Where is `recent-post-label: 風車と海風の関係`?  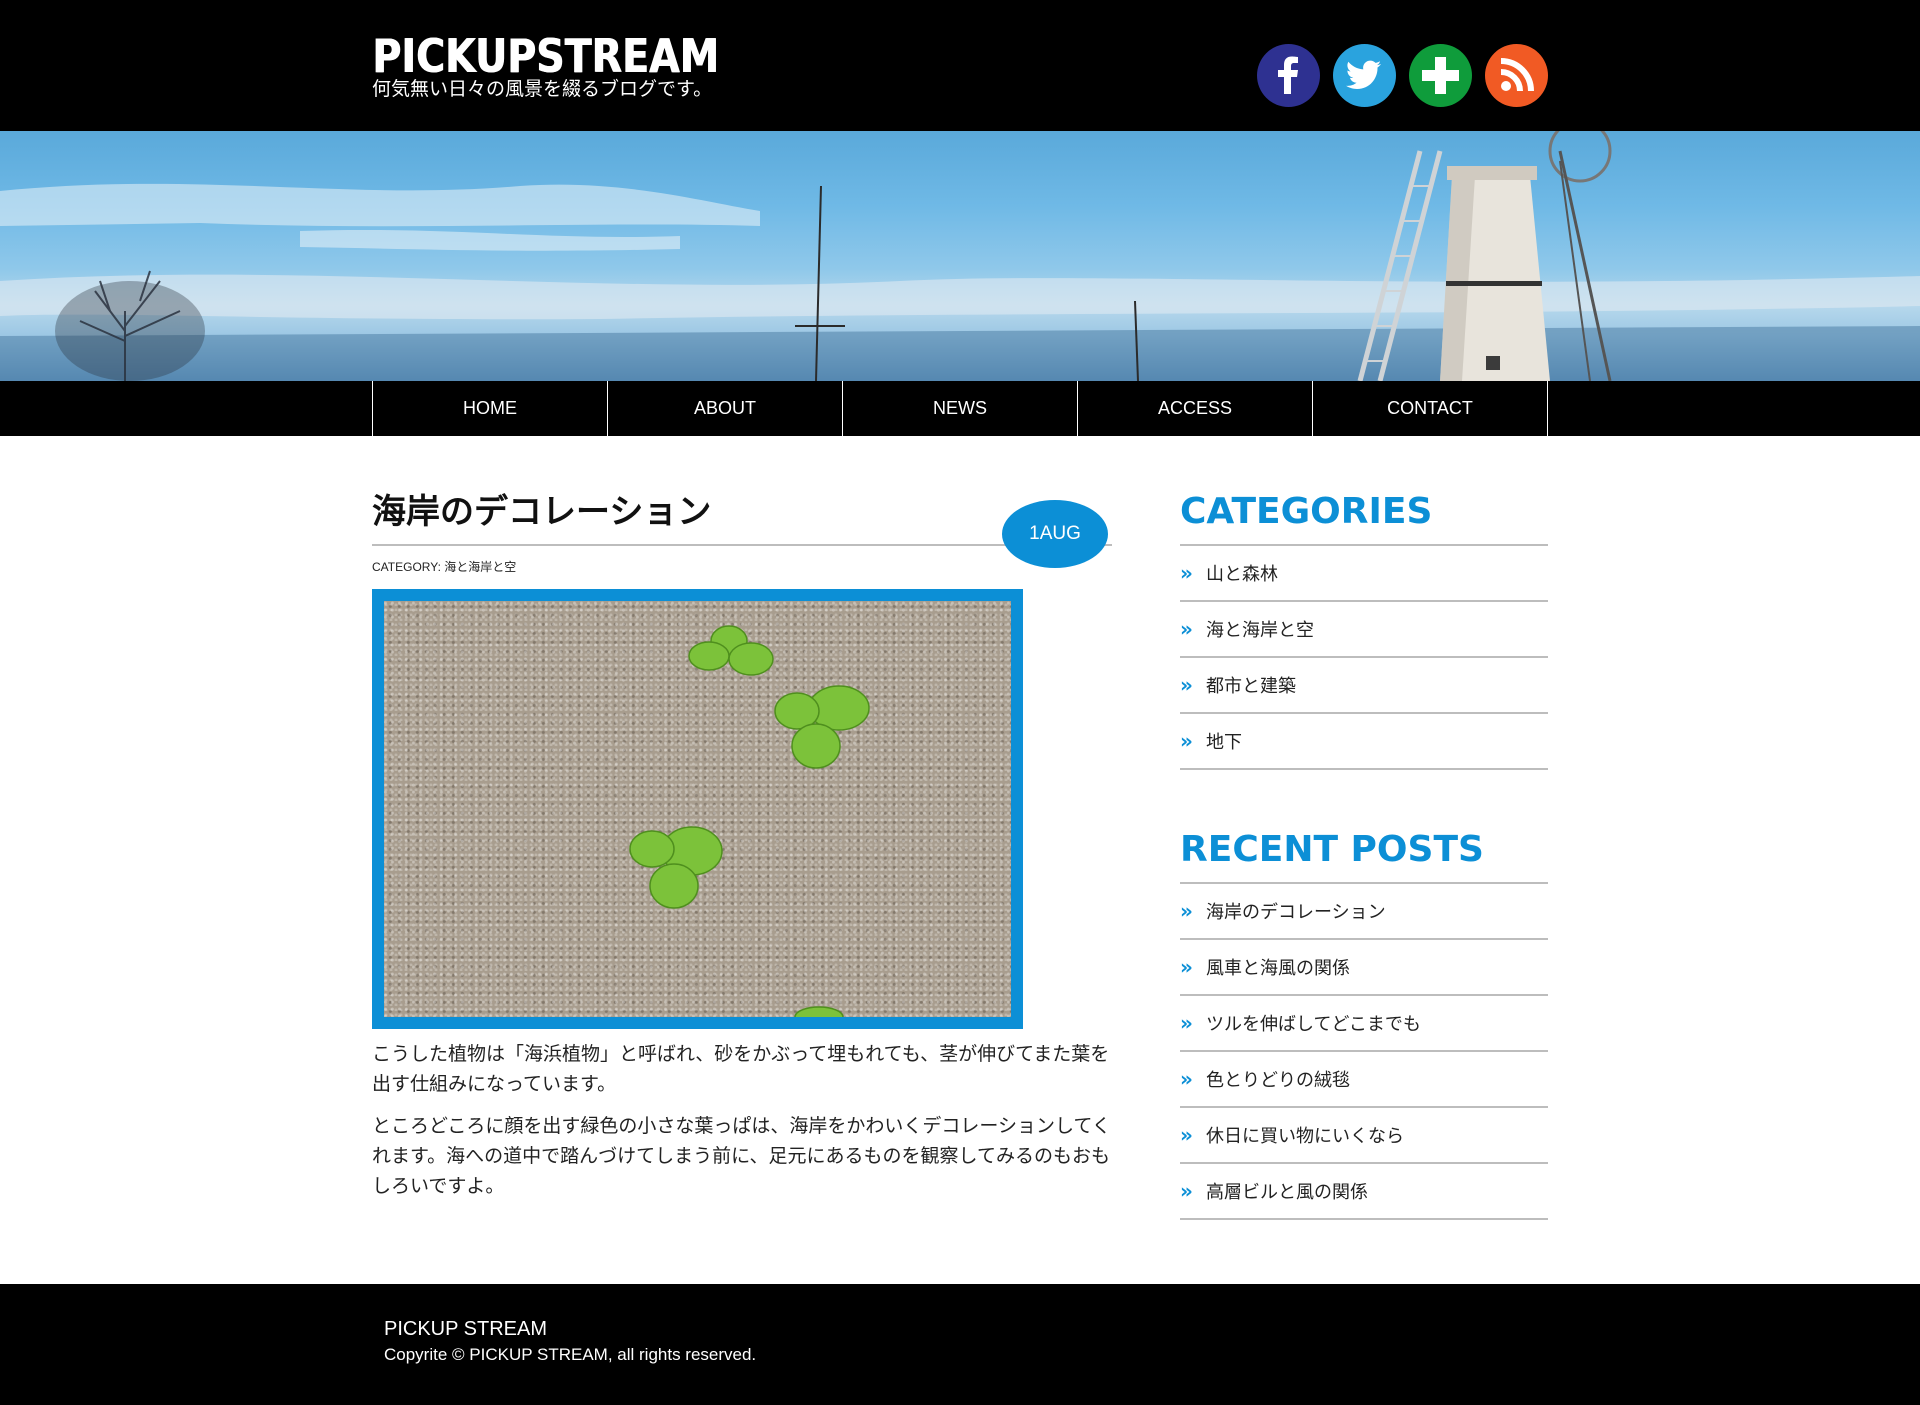
recent-post-label: 風車と海風の関係 is located at coordinates (1278, 968).